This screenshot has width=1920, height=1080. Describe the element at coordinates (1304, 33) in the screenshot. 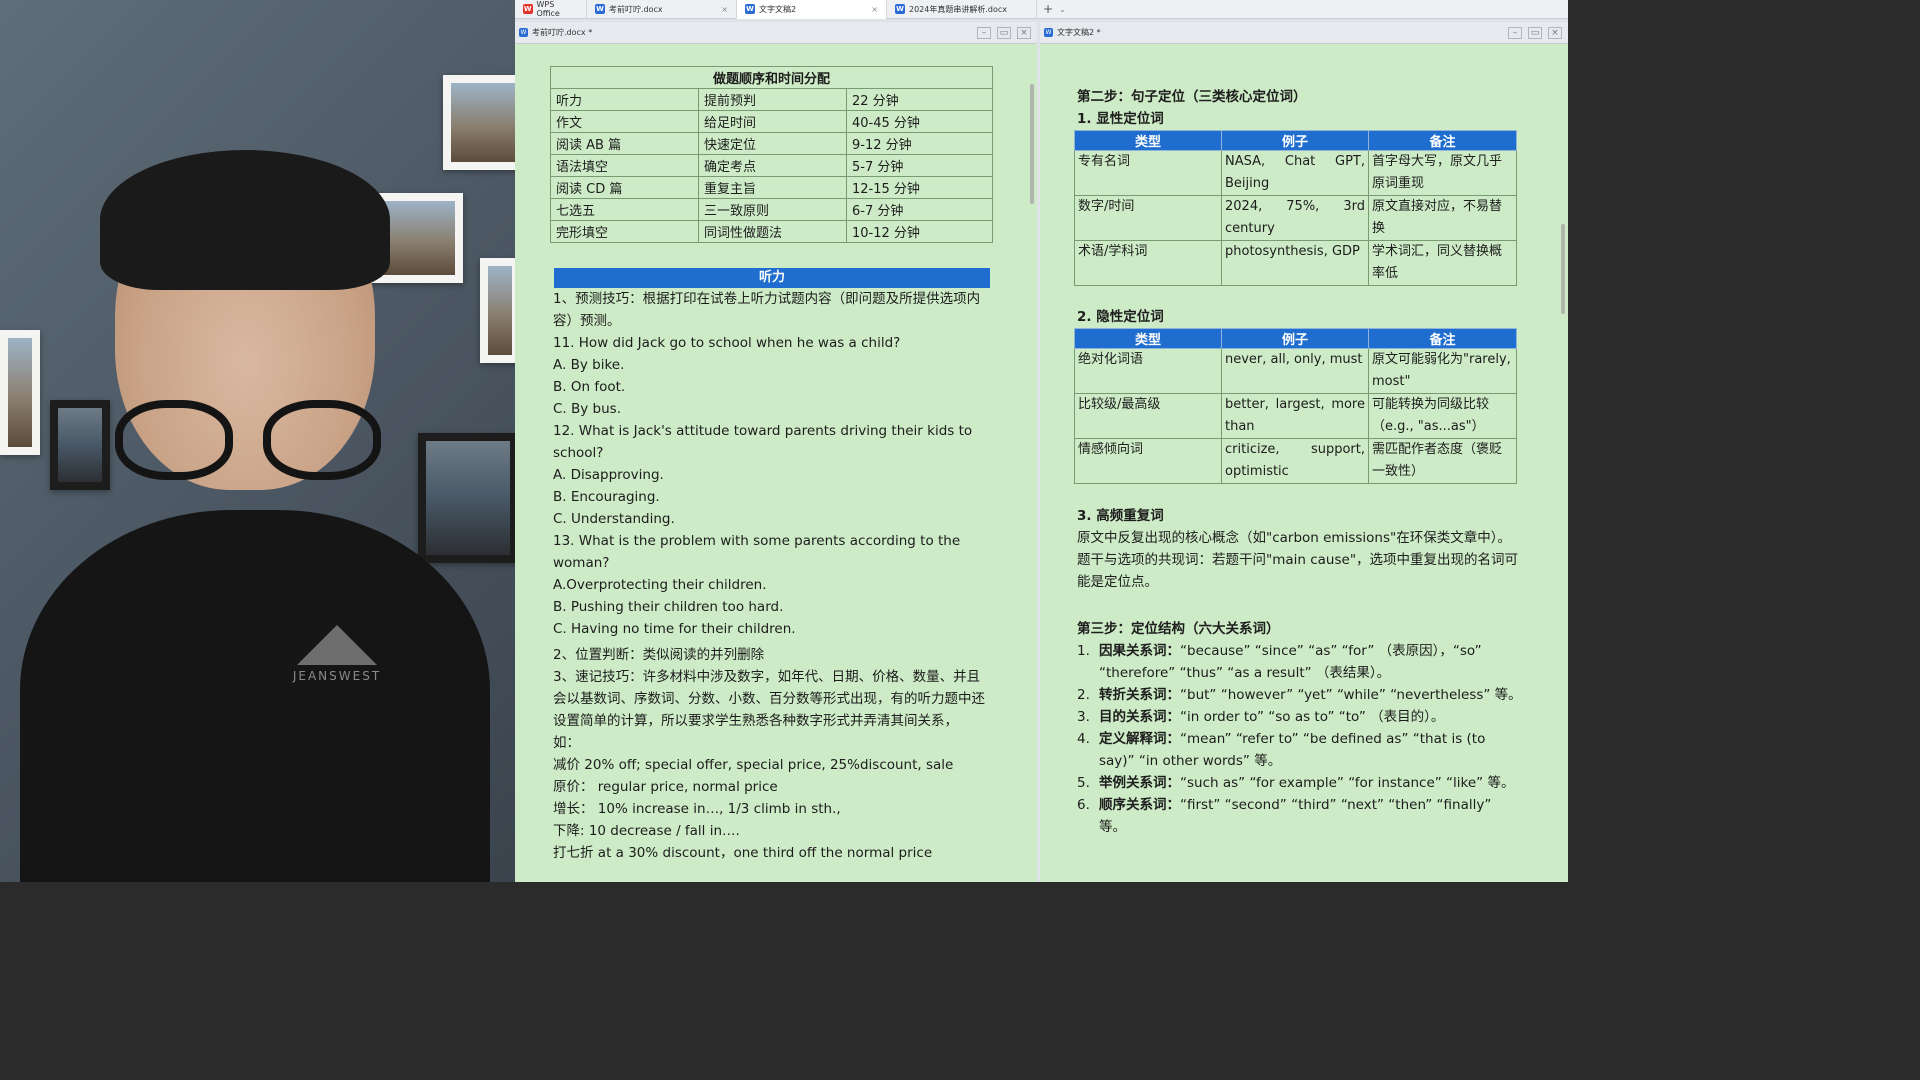

I see `pane-title-bar: W 文字文稿2 * – ▭ ×` at that location.